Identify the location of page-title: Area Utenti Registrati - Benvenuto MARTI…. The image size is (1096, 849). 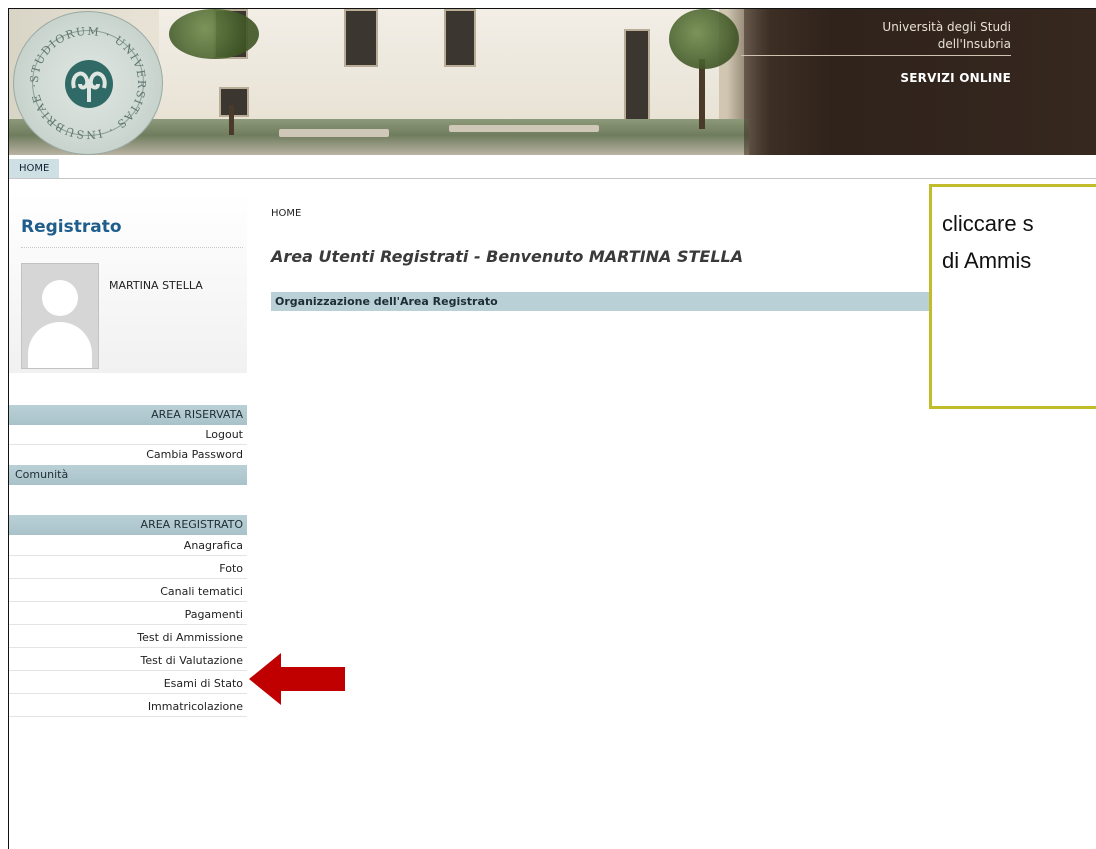
(507, 256).